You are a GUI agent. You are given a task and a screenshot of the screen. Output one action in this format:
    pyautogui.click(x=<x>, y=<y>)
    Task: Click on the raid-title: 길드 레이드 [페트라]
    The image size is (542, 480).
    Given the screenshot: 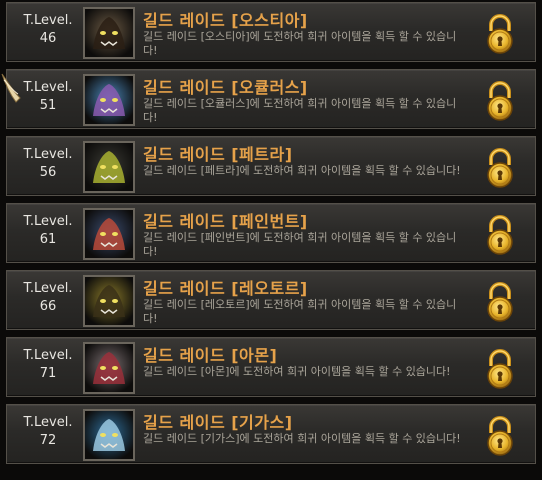 What is the action you would take?
    pyautogui.click(x=218, y=154)
    